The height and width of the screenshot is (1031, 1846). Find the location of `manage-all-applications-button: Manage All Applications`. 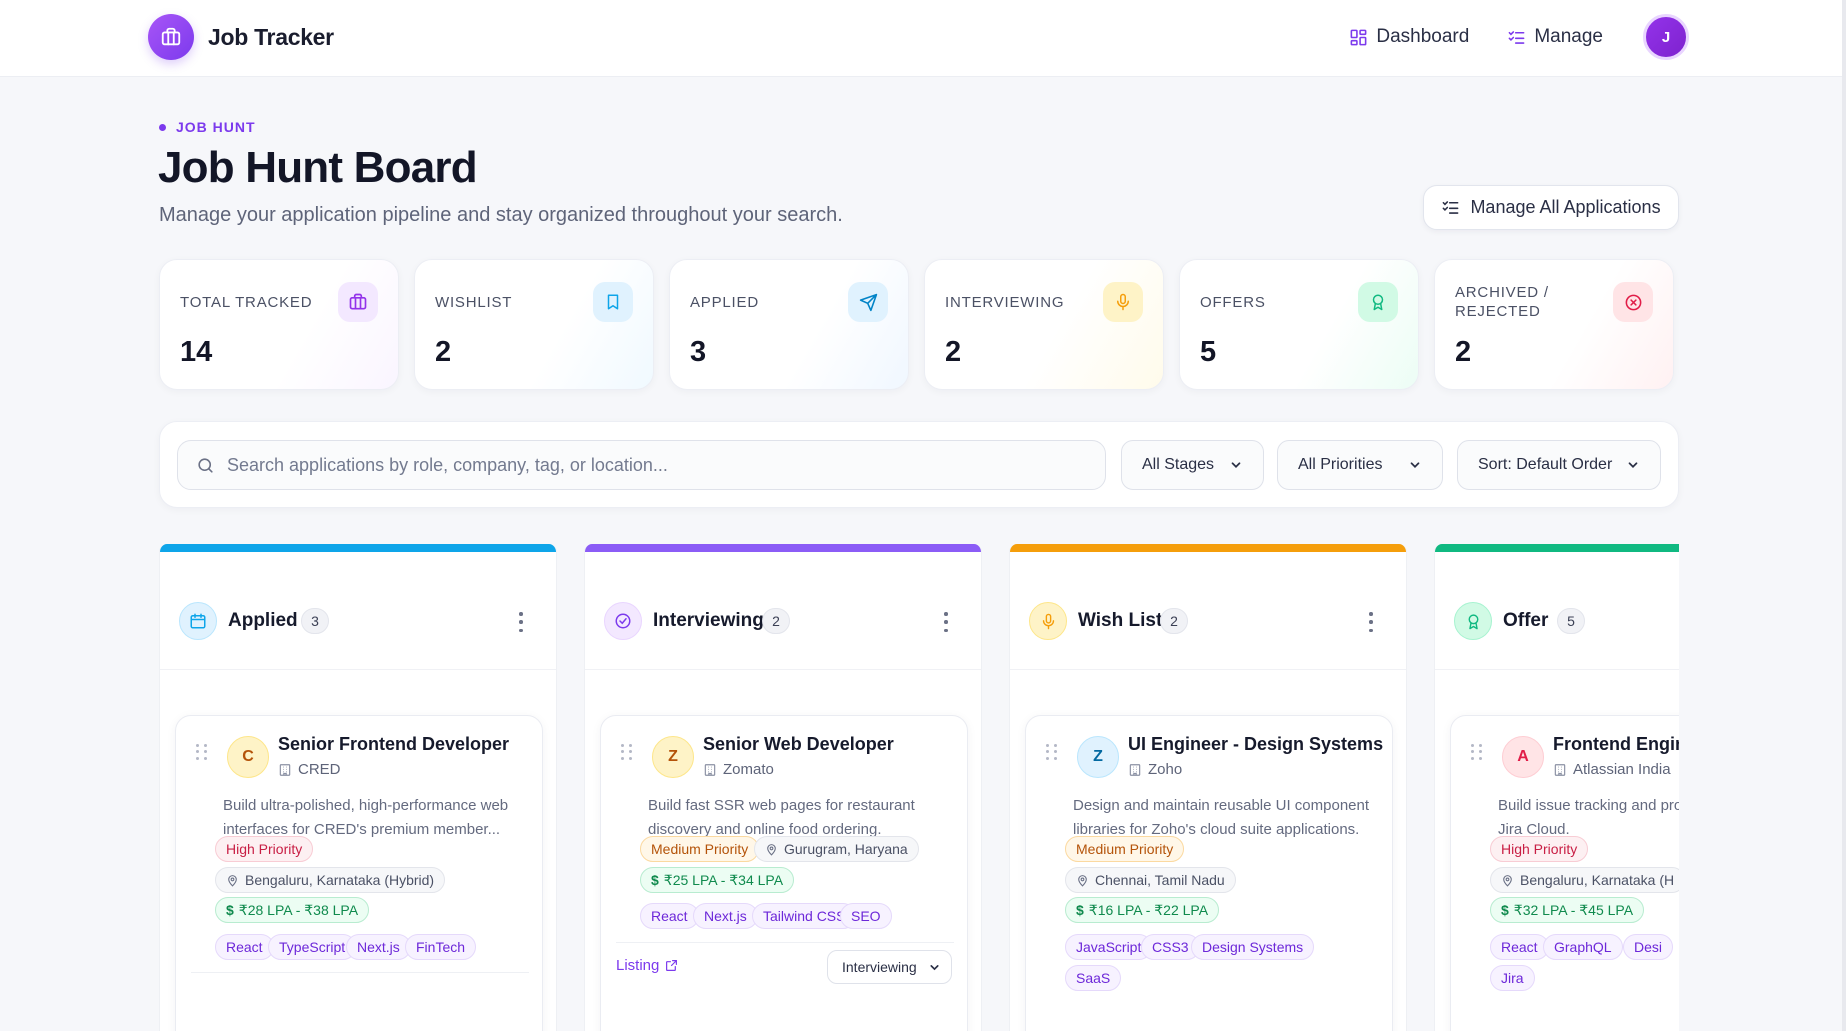

manage-all-applications-button: Manage All Applications is located at coordinates (1551, 207).